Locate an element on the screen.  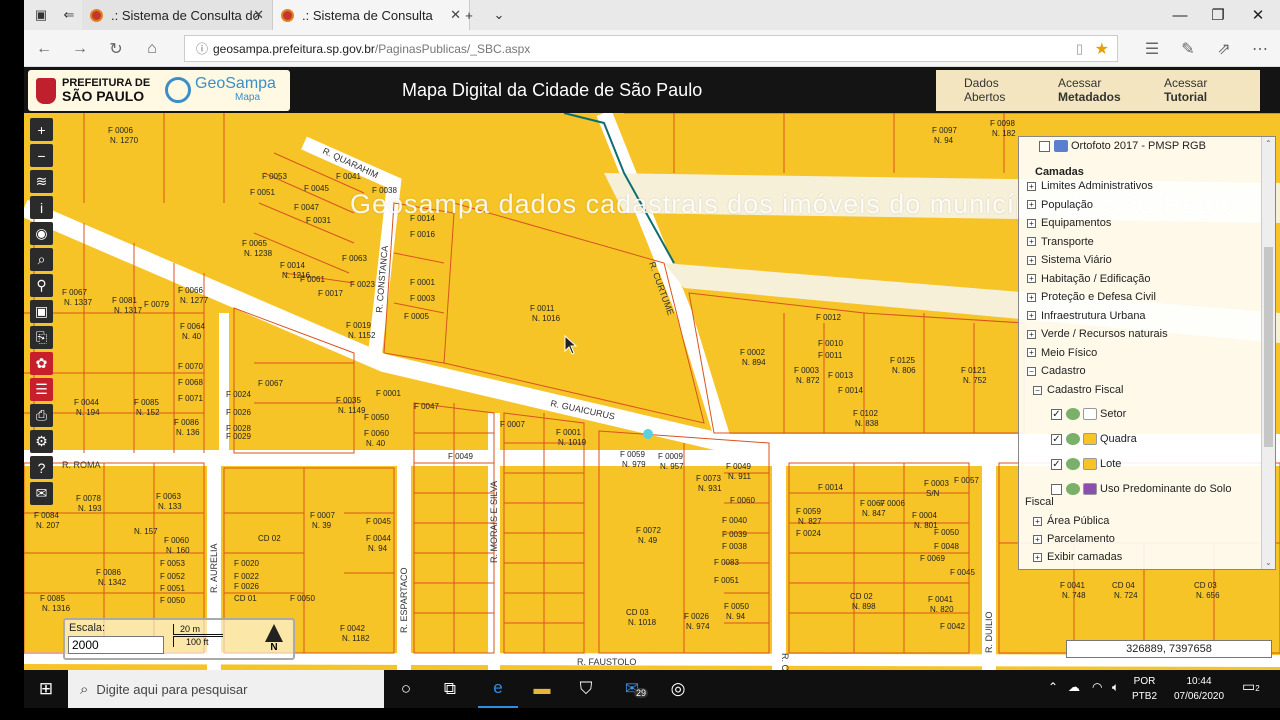
scroll-down-icon: ⌄ is located at coordinates (1268, 562).